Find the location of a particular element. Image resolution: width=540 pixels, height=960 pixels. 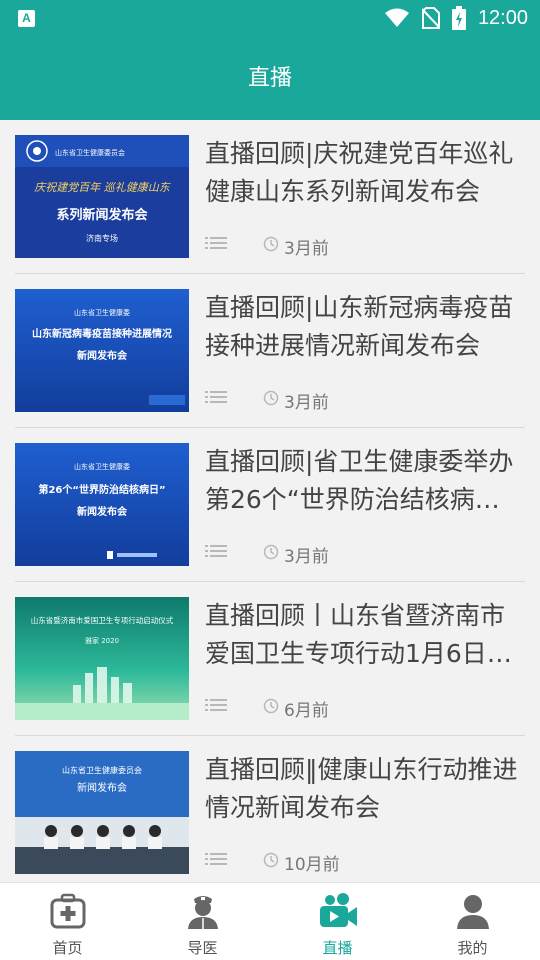

wifi-icon is located at coordinates (396, 17).